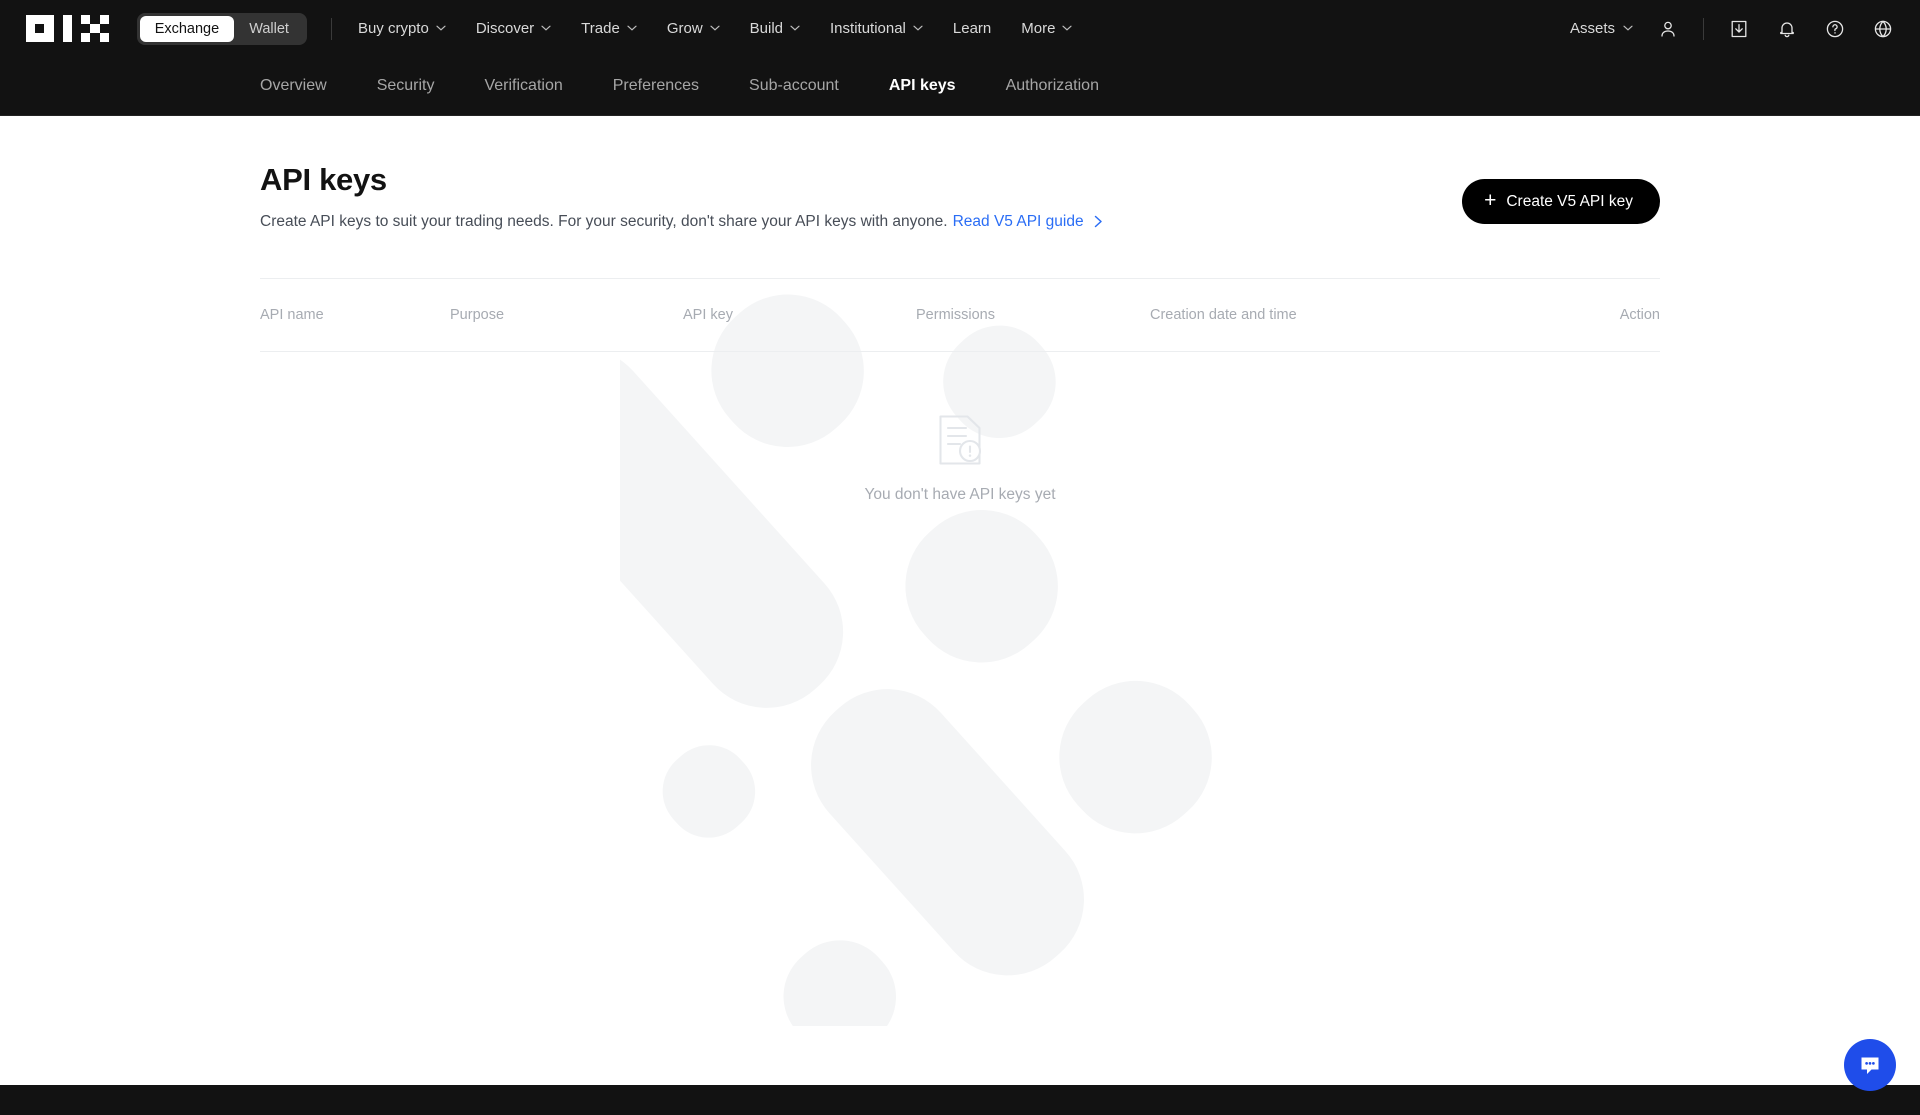 The width and height of the screenshot is (1920, 1115). I want to click on assets-label: Assets, so click(1592, 28).